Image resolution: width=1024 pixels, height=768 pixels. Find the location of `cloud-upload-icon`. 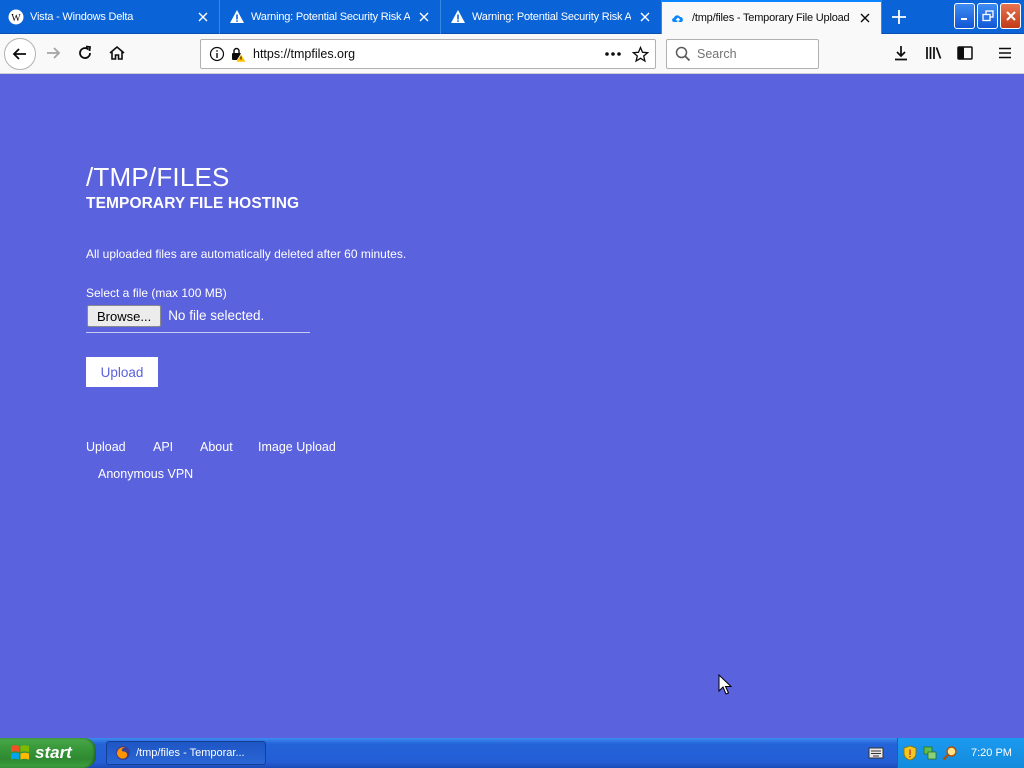

cloud-upload-icon is located at coordinates (678, 18).